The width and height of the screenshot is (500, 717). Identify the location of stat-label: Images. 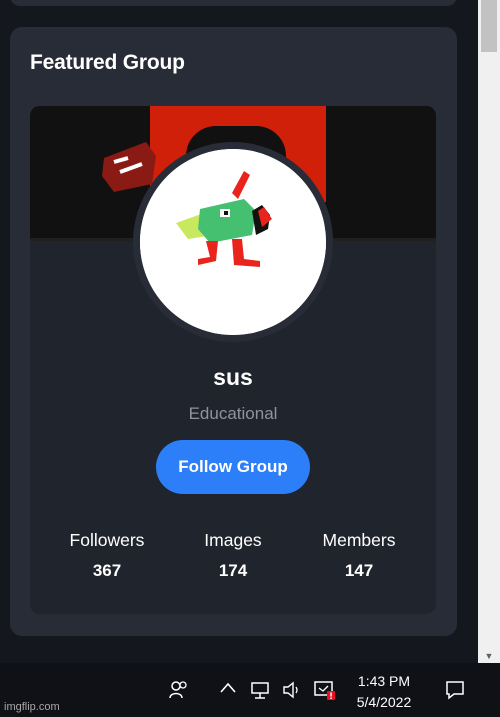
(233, 540).